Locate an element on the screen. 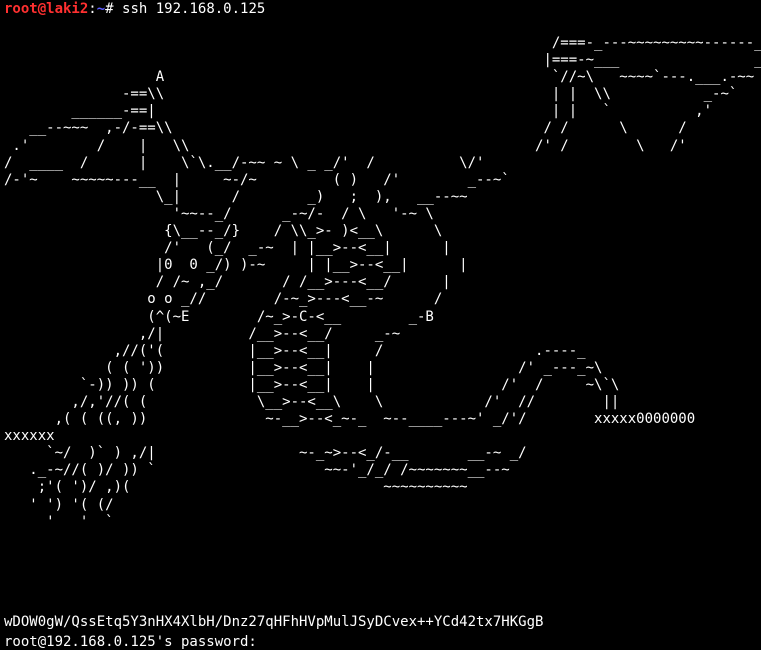  banner-line: ' ') '( (/ is located at coordinates (59, 504).